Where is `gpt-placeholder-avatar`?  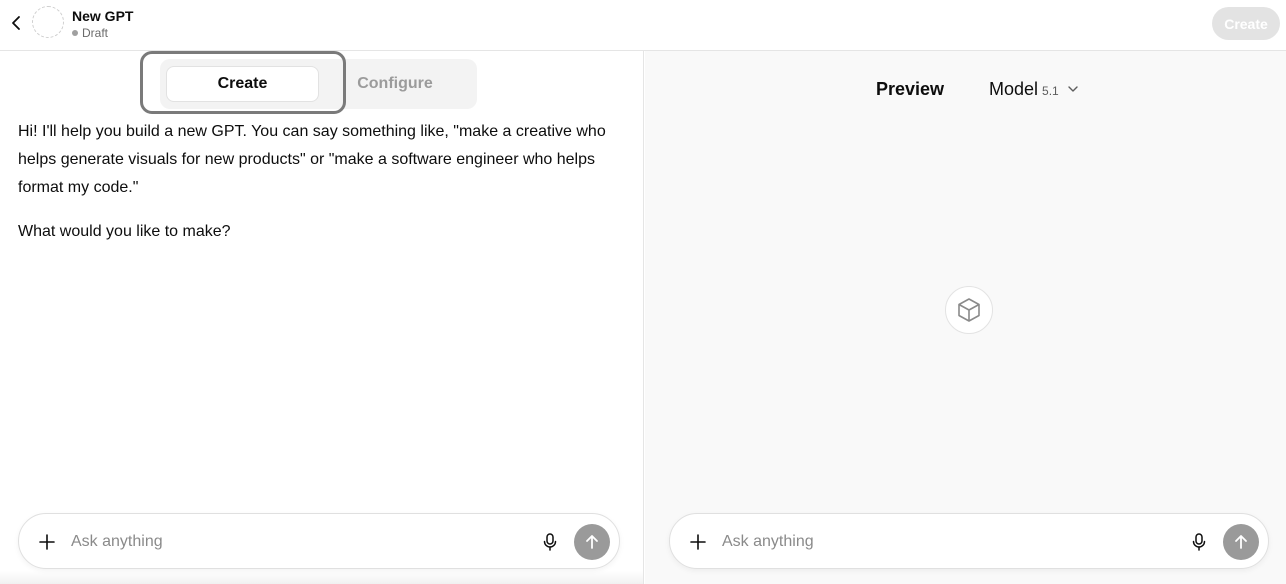 gpt-placeholder-avatar is located at coordinates (969, 310).